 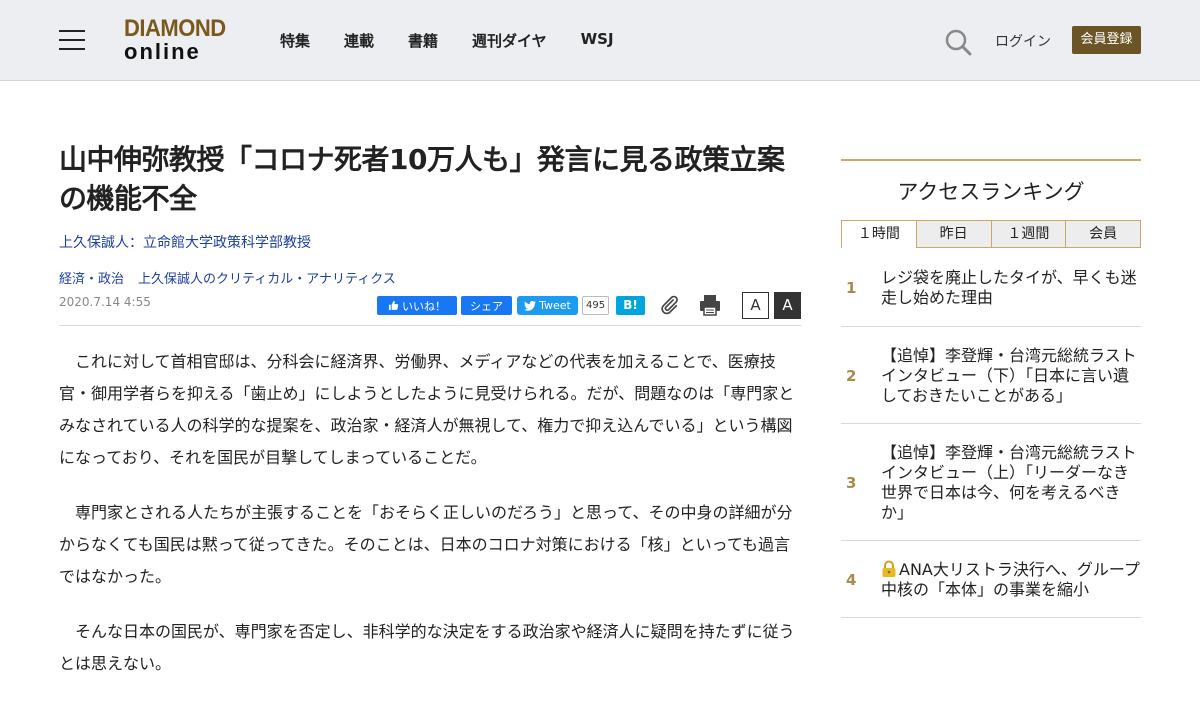 What do you see at coordinates (359, 40) in the screenshot?
I see `nav-item-rensai: 連載` at bounding box center [359, 40].